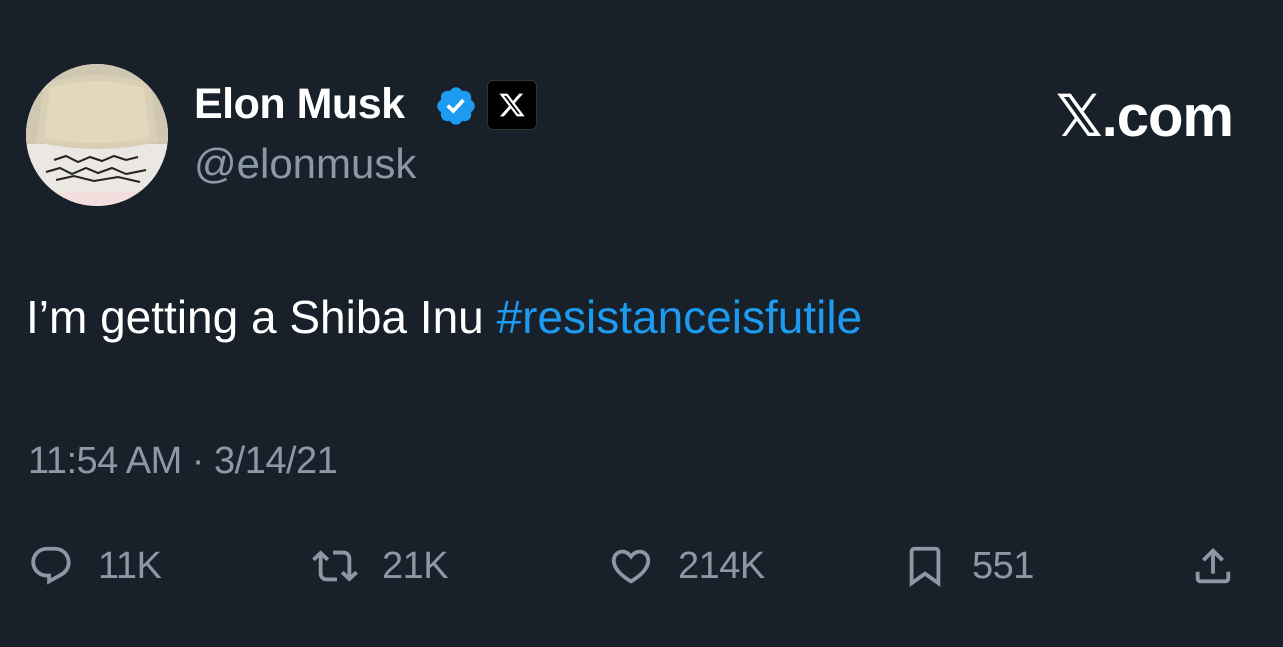  Describe the element at coordinates (380, 566) in the screenshot. I see `retweet-button: 21K` at that location.